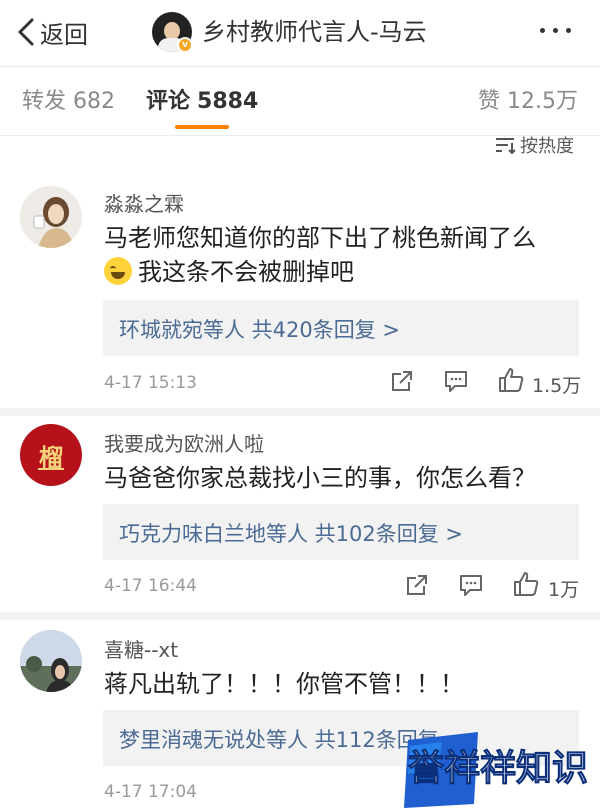 The image size is (600, 810). I want to click on reply-summary-link: 梦里消魂无说处等人 共112条回复, so click(279, 739).